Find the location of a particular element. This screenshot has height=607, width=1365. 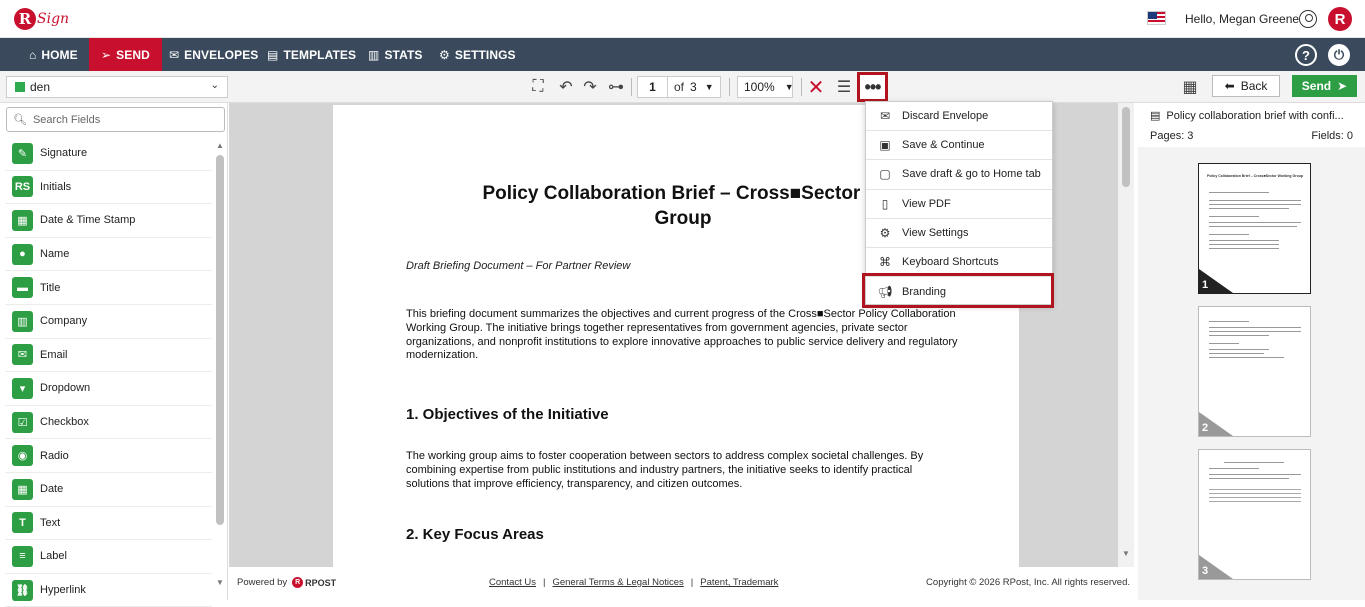

delete-x-icon: ✕ is located at coordinates (816, 87).